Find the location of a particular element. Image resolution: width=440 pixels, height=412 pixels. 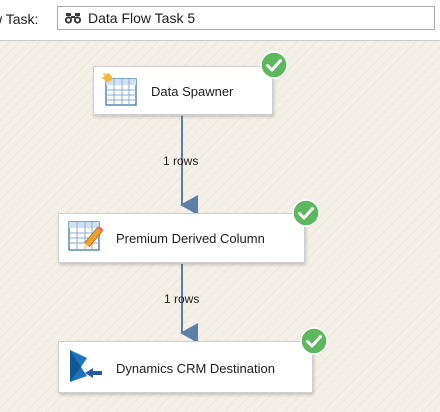

dynamics-crm-icon is located at coordinates (86, 366).